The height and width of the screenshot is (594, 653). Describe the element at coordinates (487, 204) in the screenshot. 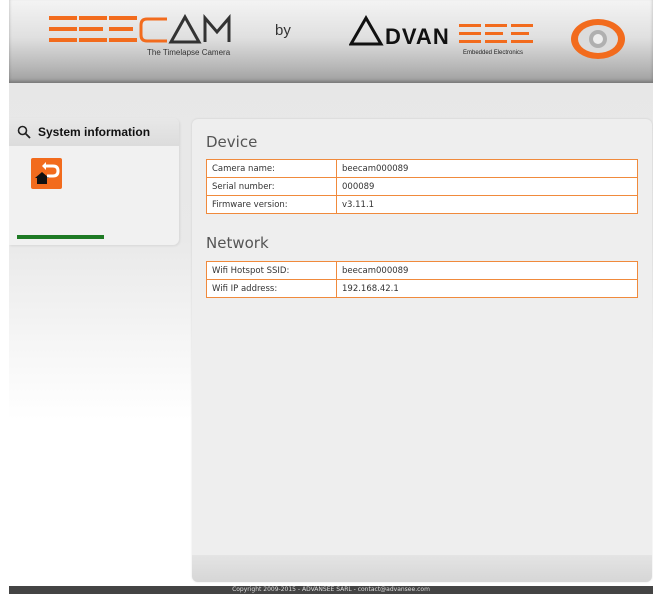

I see `row-value: v3.11.1` at that location.